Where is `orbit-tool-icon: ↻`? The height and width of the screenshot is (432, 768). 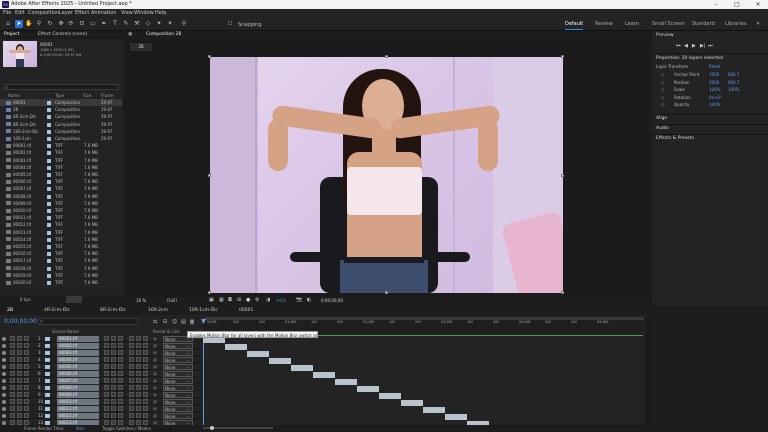
orbit-tool-icon: ↻ is located at coordinates (50, 24).